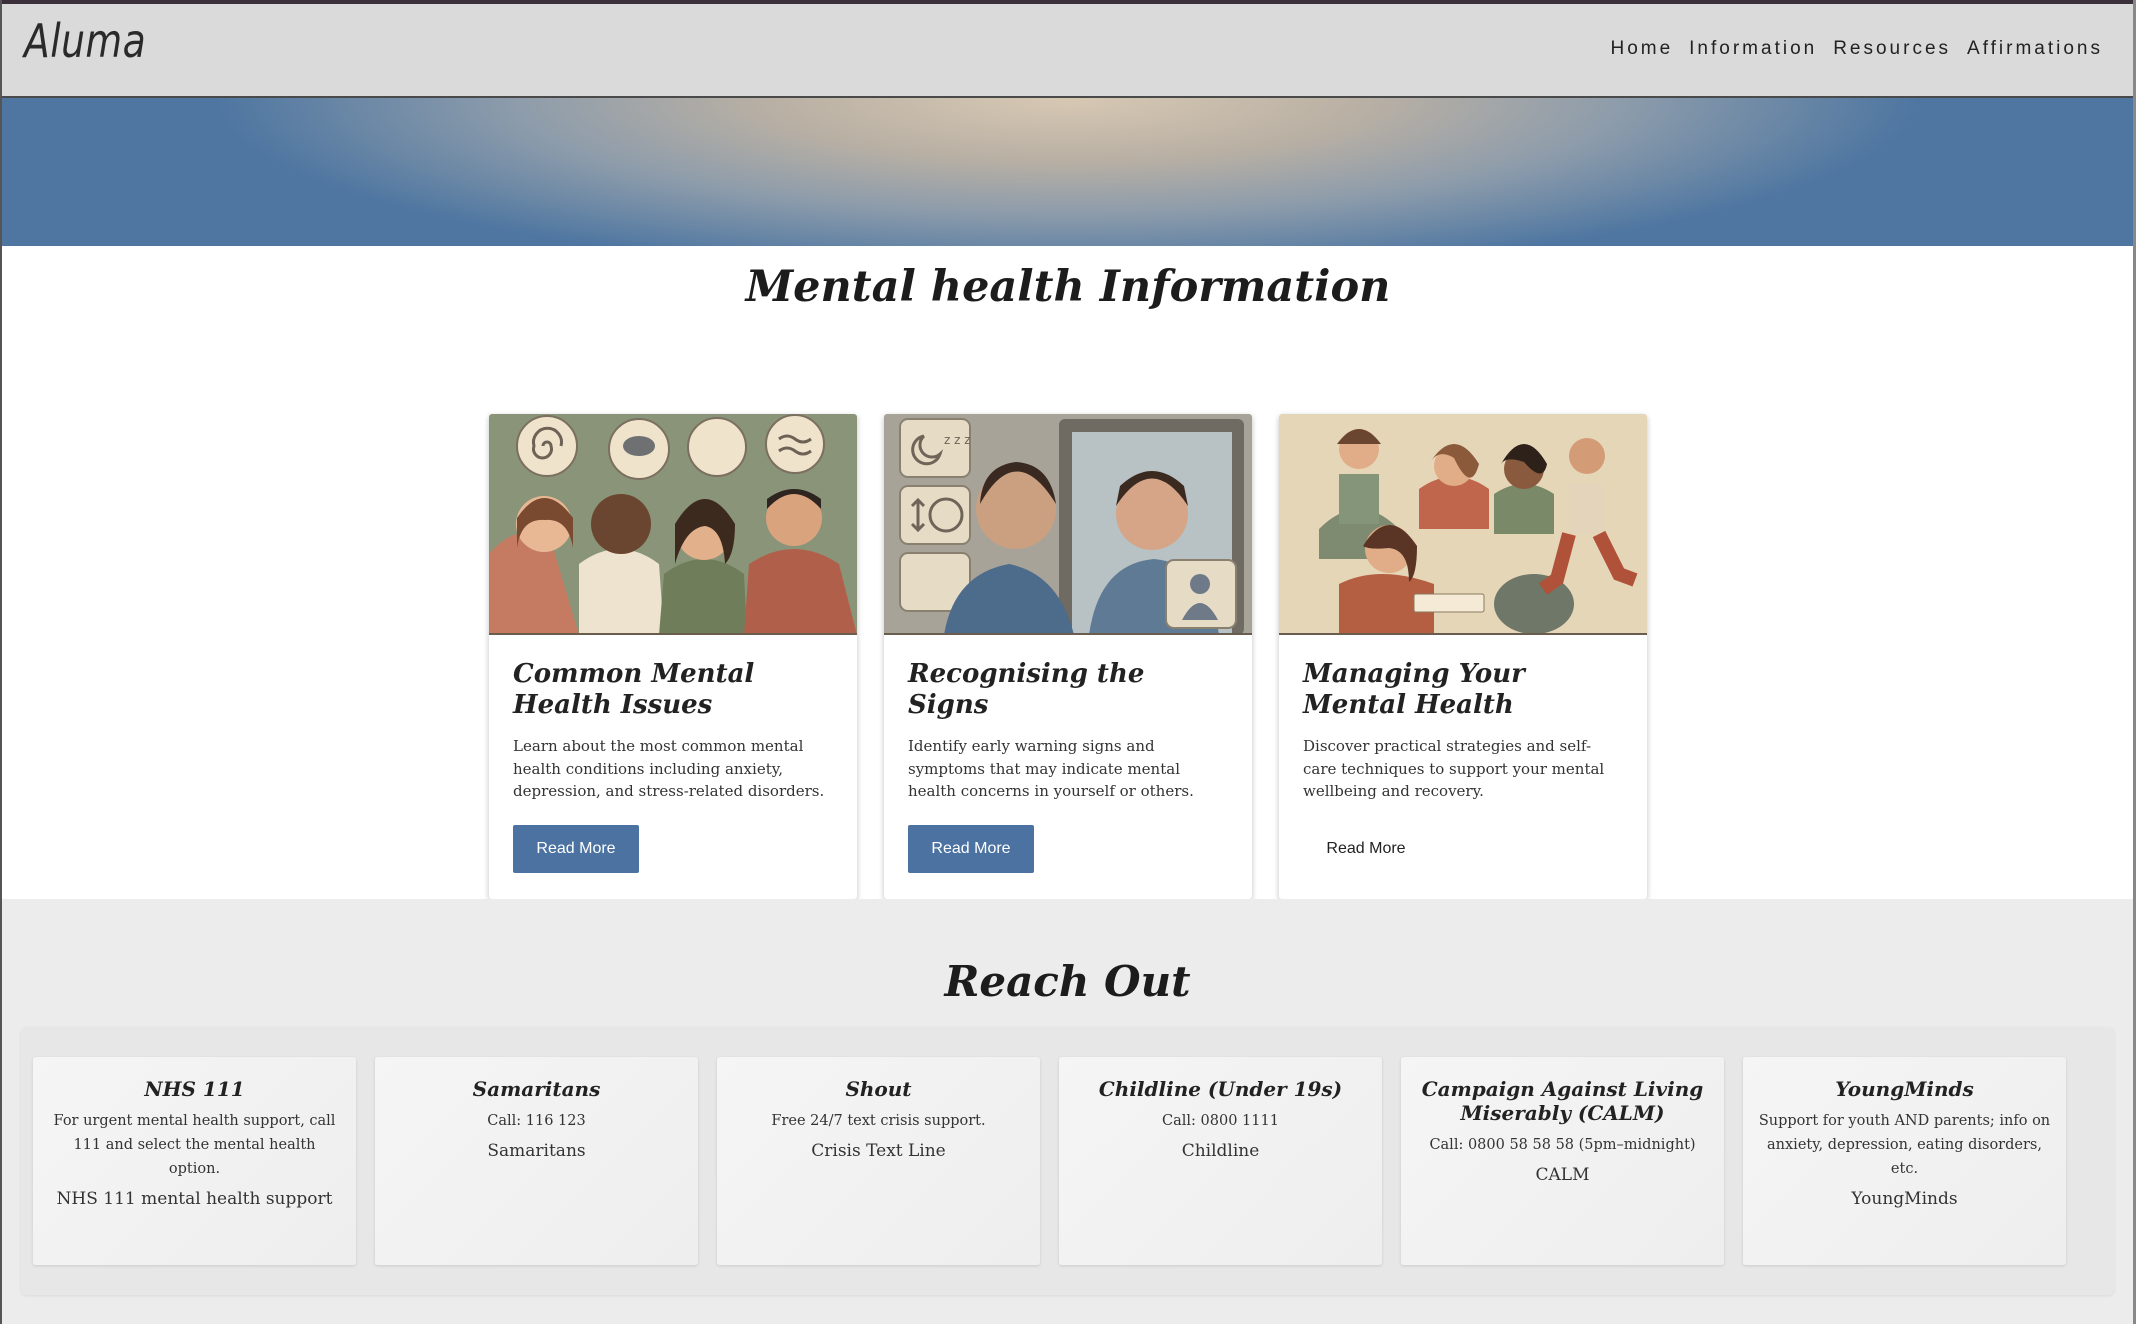 The image size is (2136, 1324). I want to click on contact-link: NHS 111 mental health support, so click(195, 1199).